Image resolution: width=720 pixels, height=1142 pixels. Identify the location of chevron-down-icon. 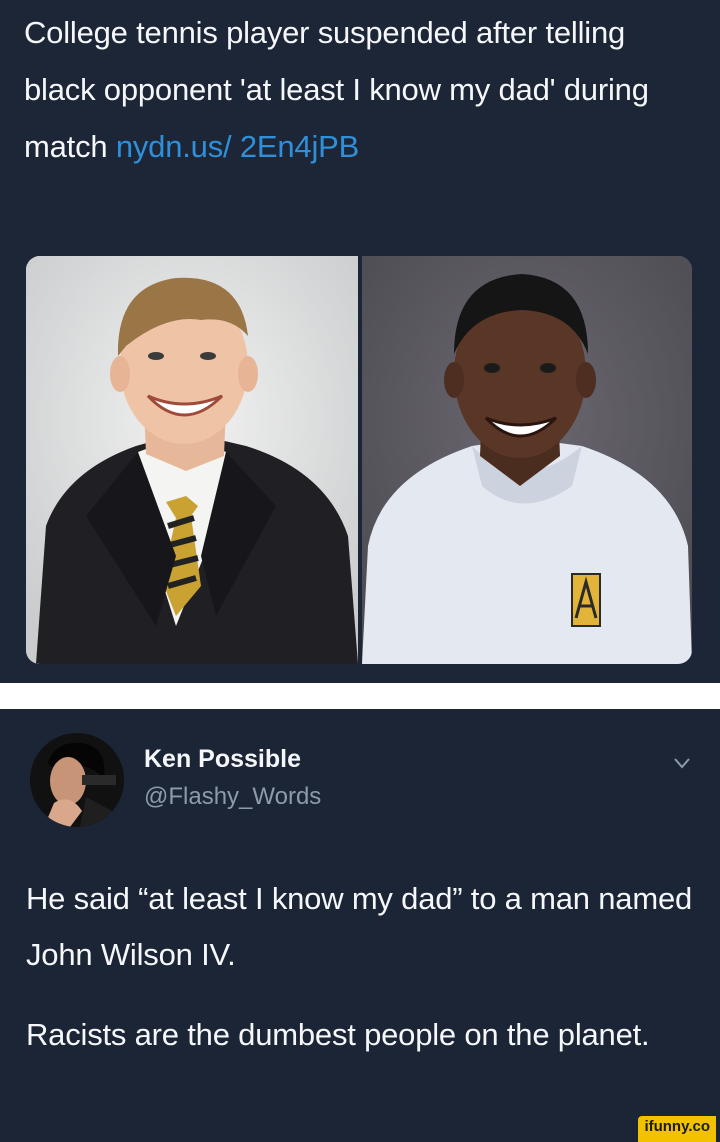
(682, 763).